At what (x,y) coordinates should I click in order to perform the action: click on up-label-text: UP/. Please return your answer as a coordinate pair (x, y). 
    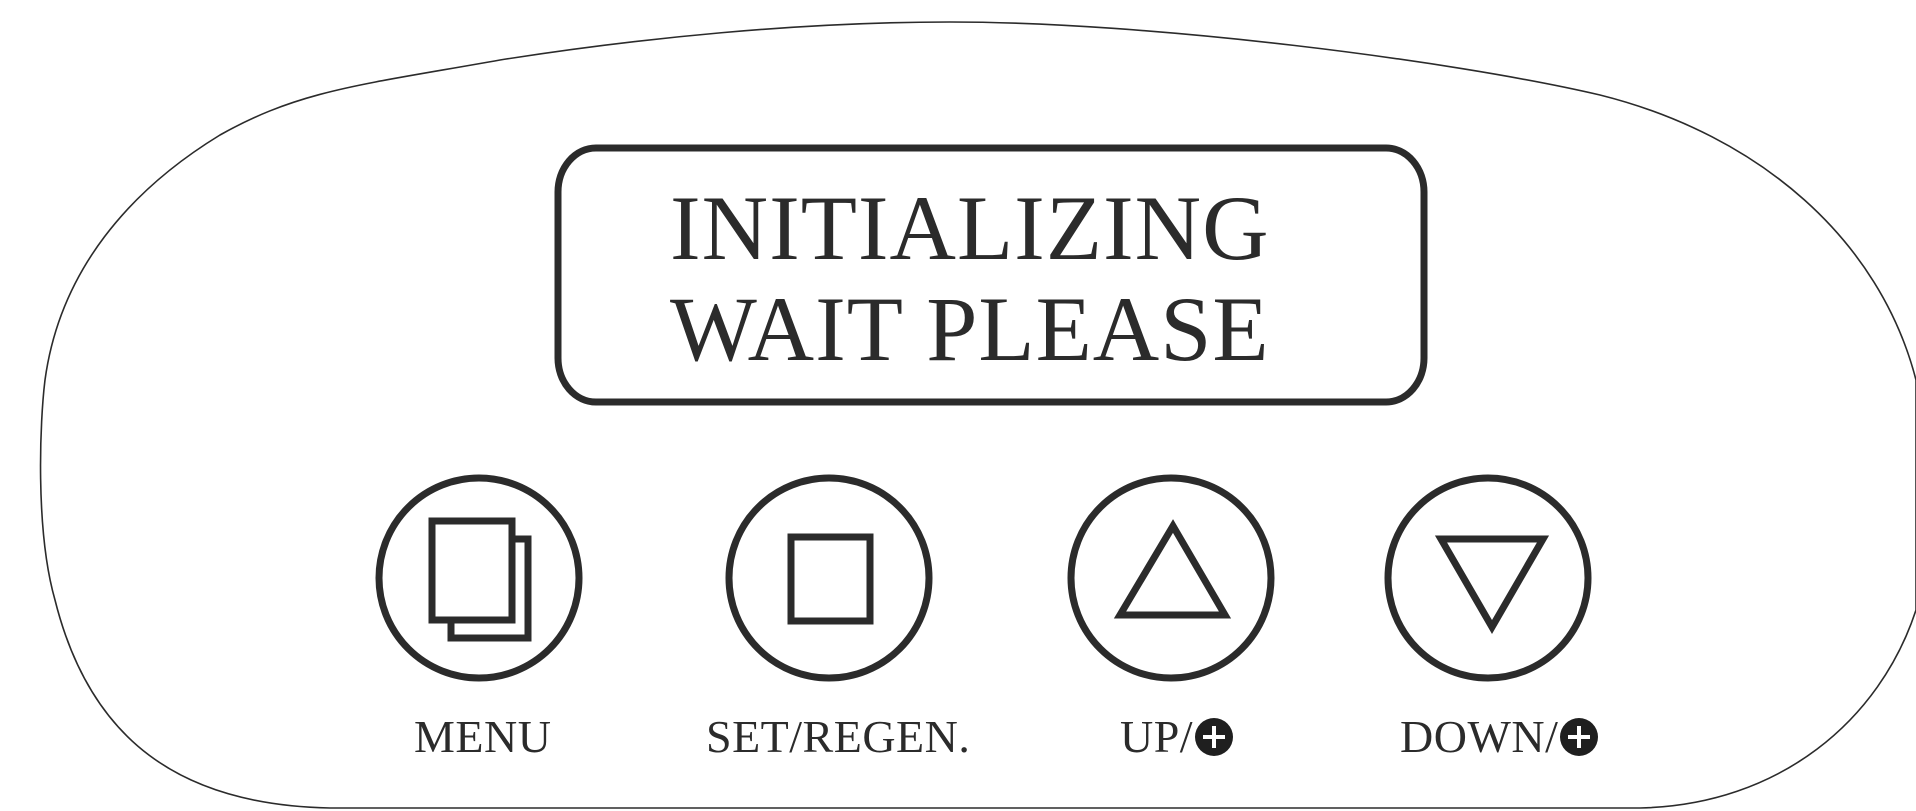
    Looking at the image, I should click on (1157, 736).